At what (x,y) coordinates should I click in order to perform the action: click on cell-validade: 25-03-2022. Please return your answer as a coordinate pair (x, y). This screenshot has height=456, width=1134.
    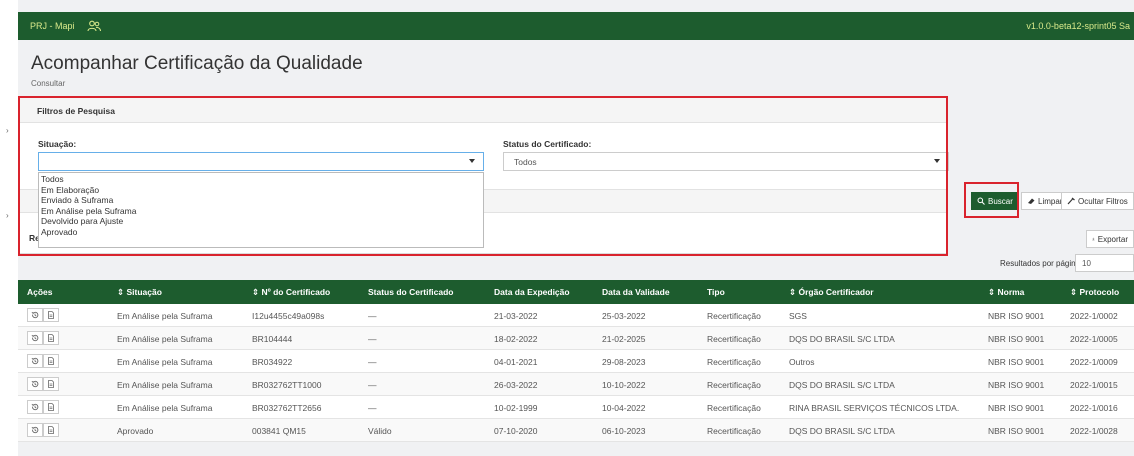
    Looking at the image, I should click on (624, 316).